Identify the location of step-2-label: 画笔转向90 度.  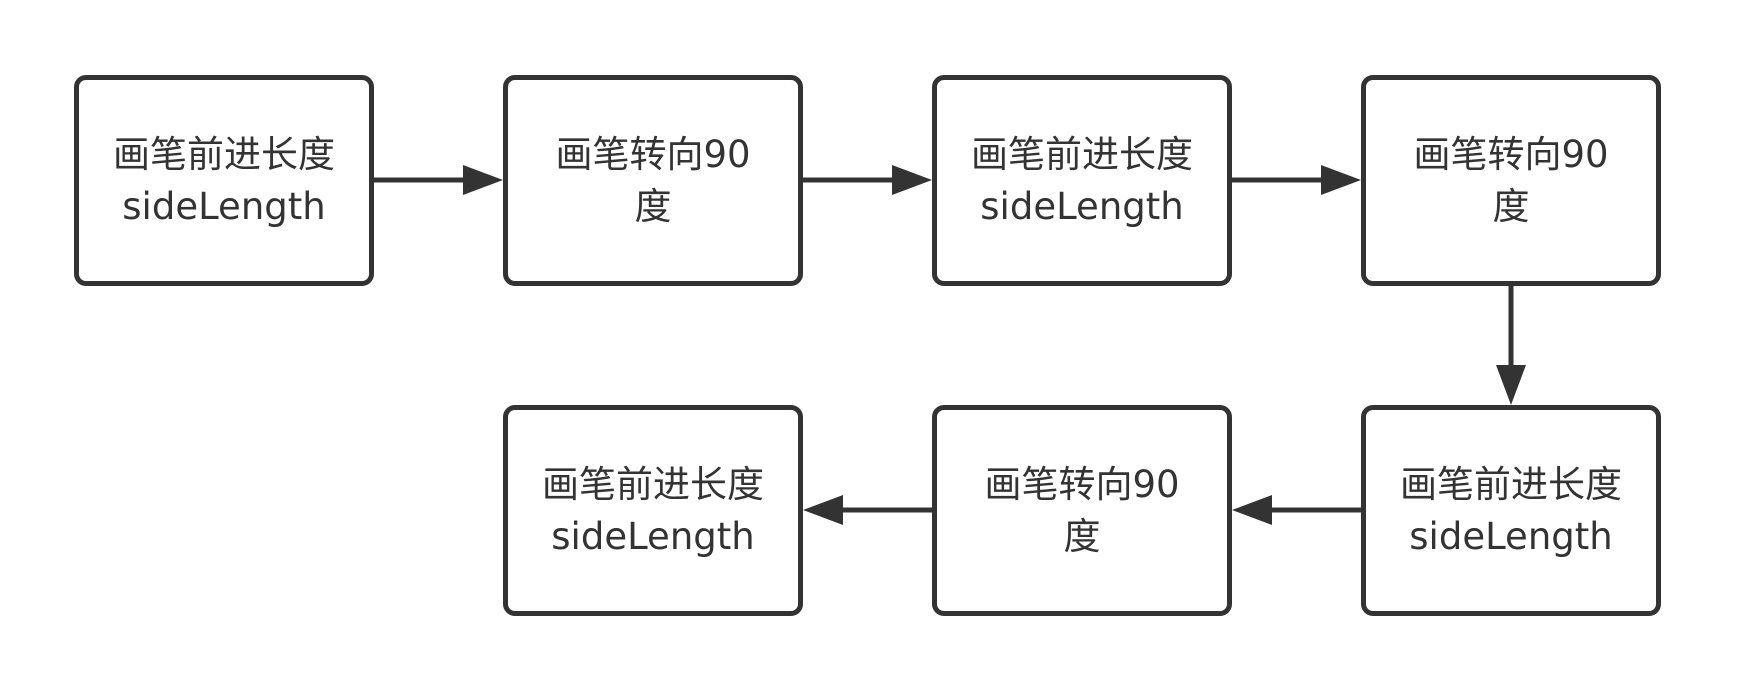
(653, 180).